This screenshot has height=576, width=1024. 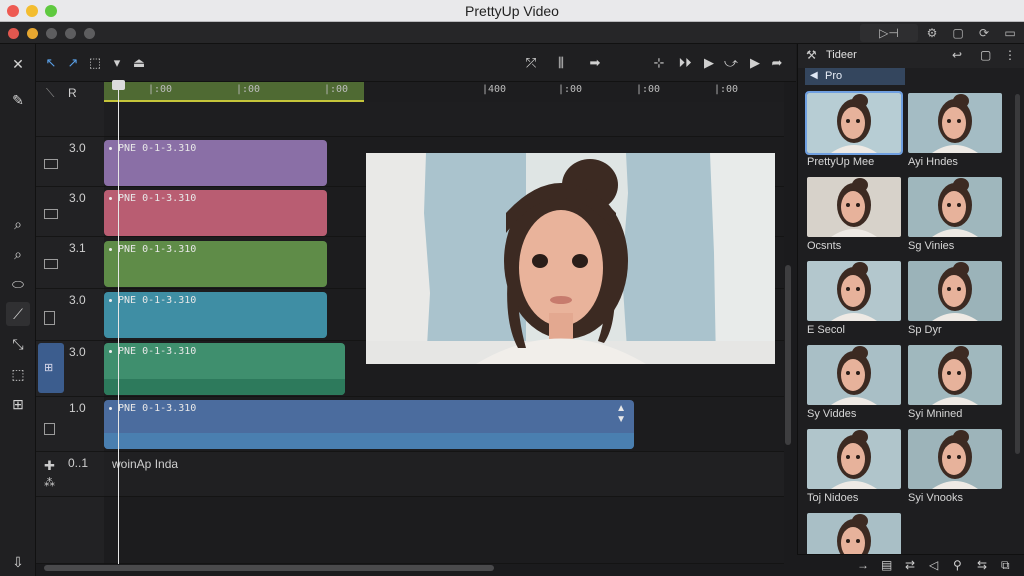 I want to click on crop-tool-icon: ⬚, so click(x=95, y=63).